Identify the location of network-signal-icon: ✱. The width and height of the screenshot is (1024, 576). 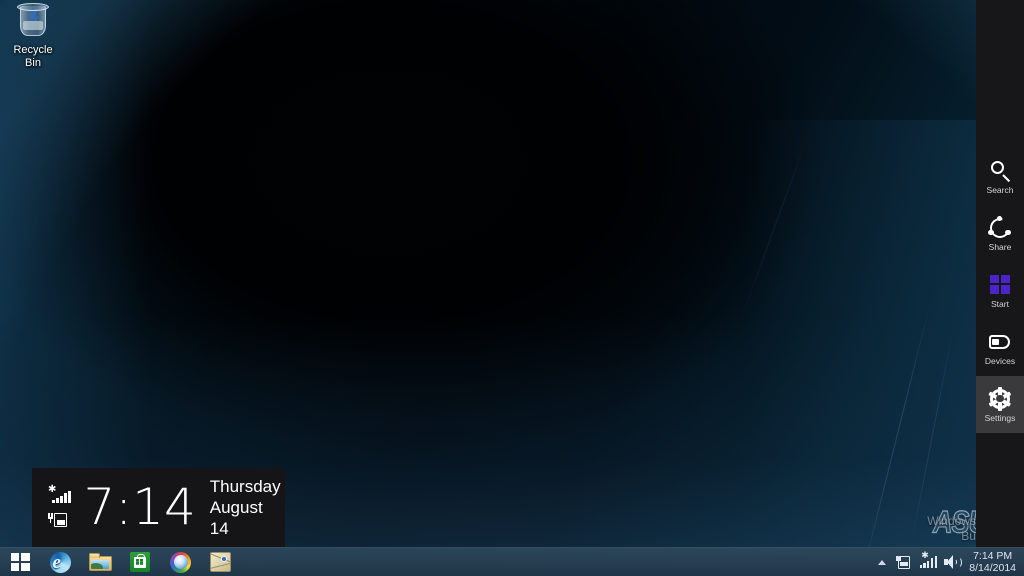
(59, 494).